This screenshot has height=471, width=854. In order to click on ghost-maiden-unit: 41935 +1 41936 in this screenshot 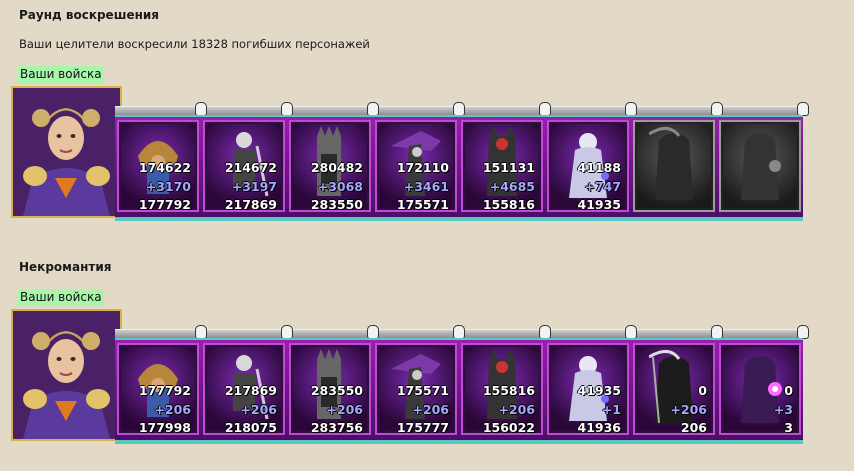, I will do `click(588, 389)`.